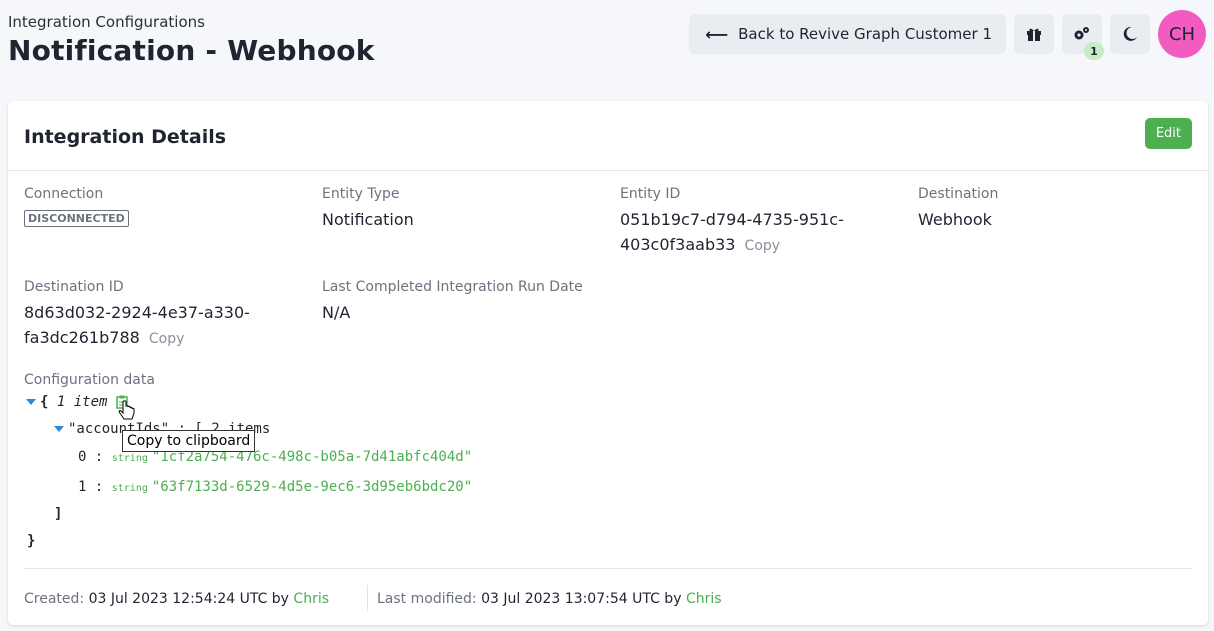 This screenshot has width=1214, height=631. I want to click on destination-label: Destination, so click(958, 194).